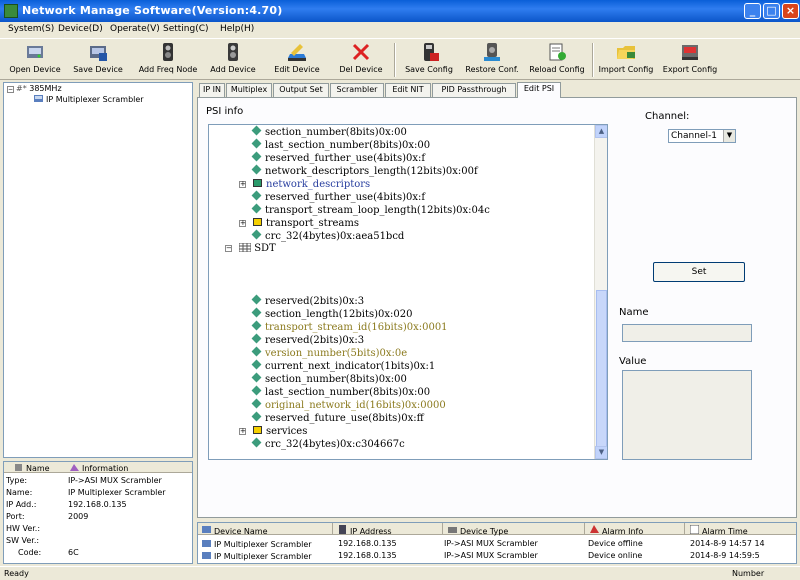 This screenshot has height=580, width=800. I want to click on channel-label: Channel:, so click(667, 116).